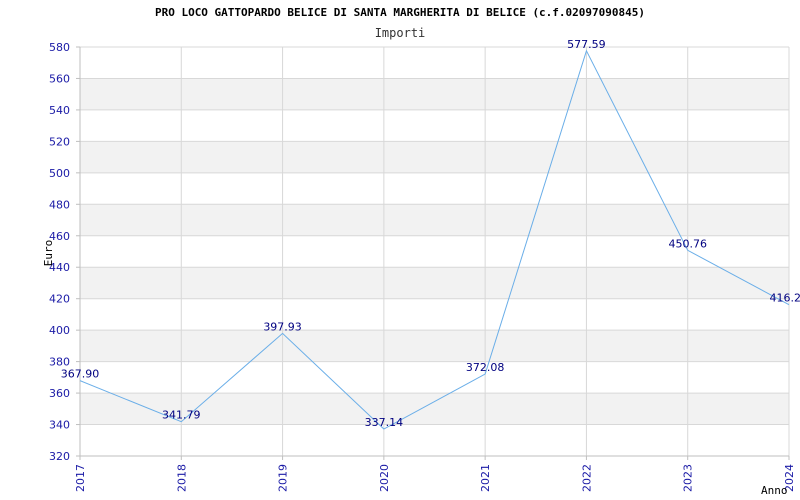  I want to click on x-tick-label: 2020, so click(384, 478).